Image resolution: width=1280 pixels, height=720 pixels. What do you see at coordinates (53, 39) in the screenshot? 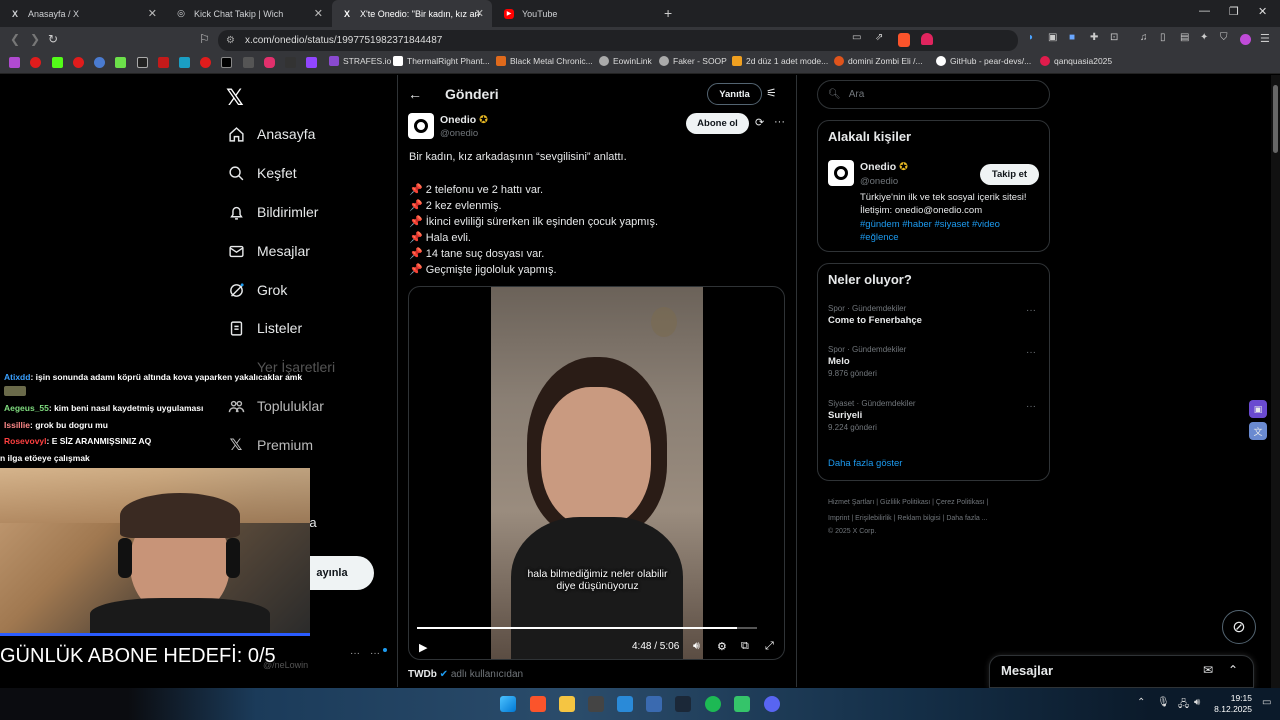
I see `reload-icon: ↻` at bounding box center [53, 39].